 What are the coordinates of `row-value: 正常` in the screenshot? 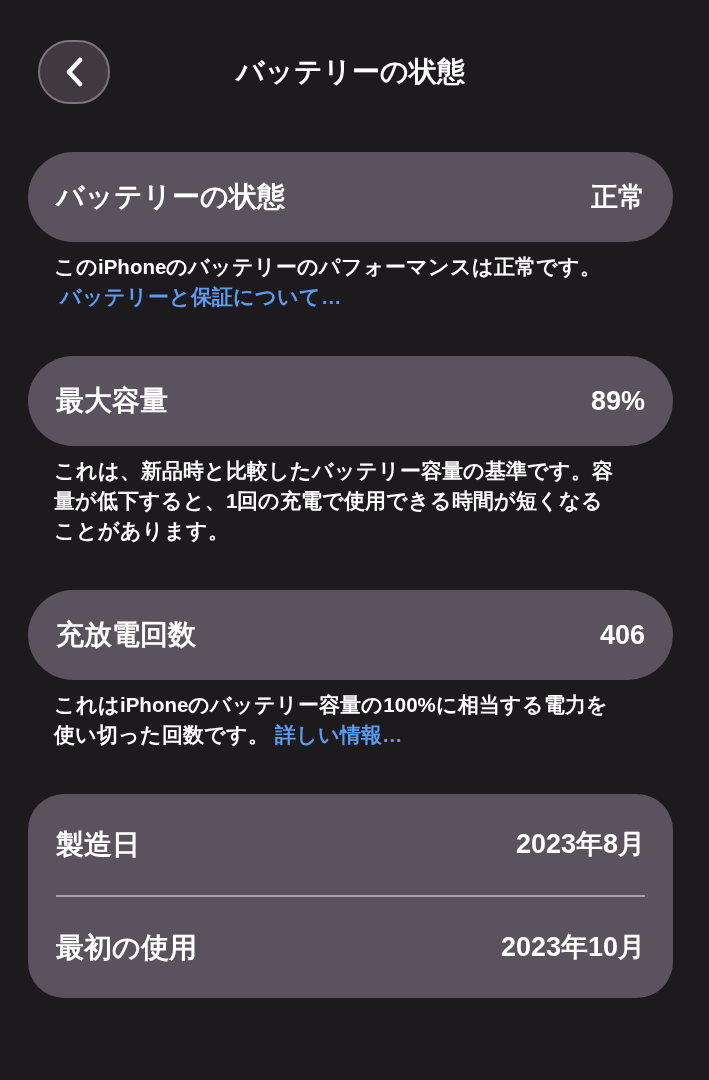 It's located at (618, 197).